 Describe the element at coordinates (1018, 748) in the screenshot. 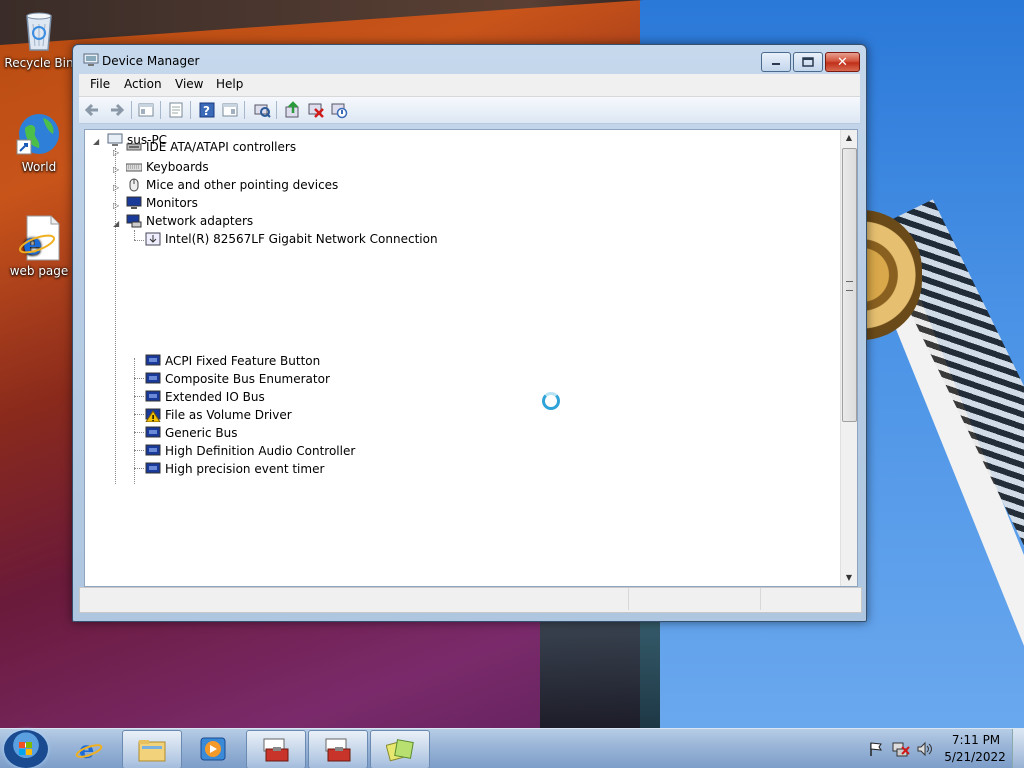

I see `show-desktop-button` at that location.